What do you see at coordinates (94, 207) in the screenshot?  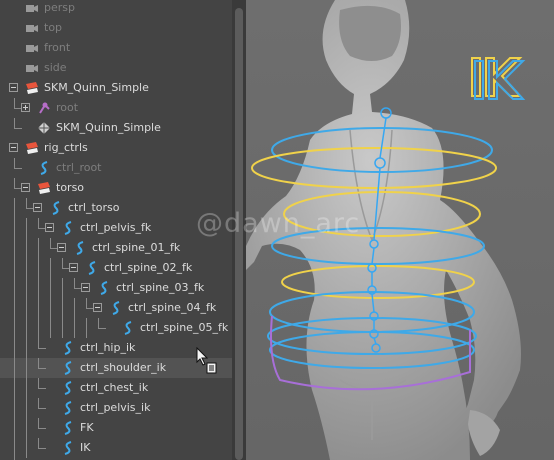 I see `outliner-item-label: ctrl_torso` at bounding box center [94, 207].